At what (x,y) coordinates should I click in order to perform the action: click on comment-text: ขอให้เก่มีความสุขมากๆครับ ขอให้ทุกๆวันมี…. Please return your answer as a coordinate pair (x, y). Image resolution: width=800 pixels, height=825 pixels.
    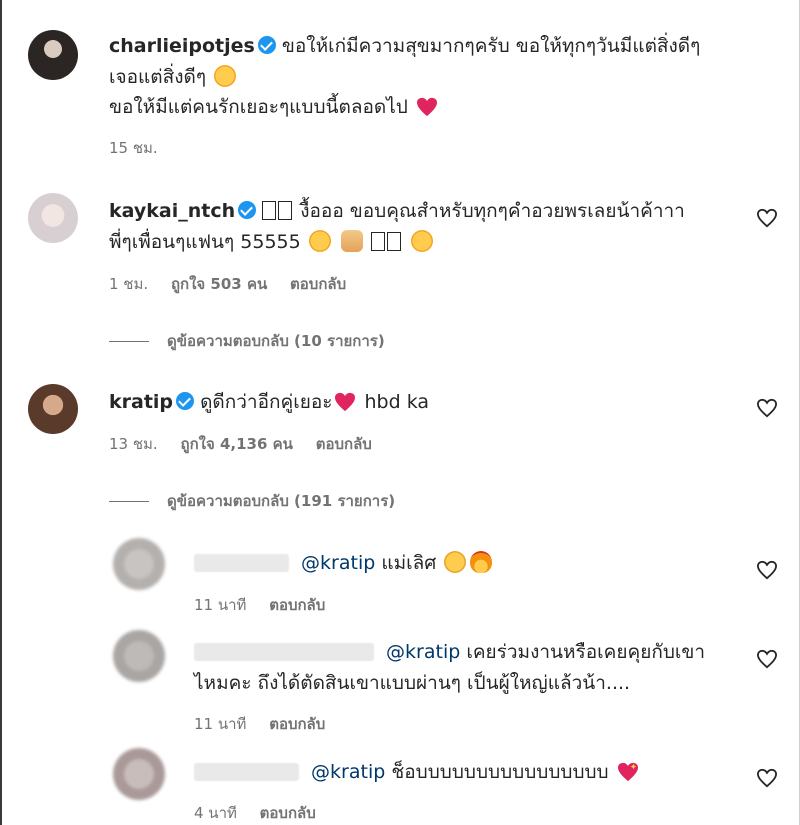
    Looking at the image, I should click on (491, 46).